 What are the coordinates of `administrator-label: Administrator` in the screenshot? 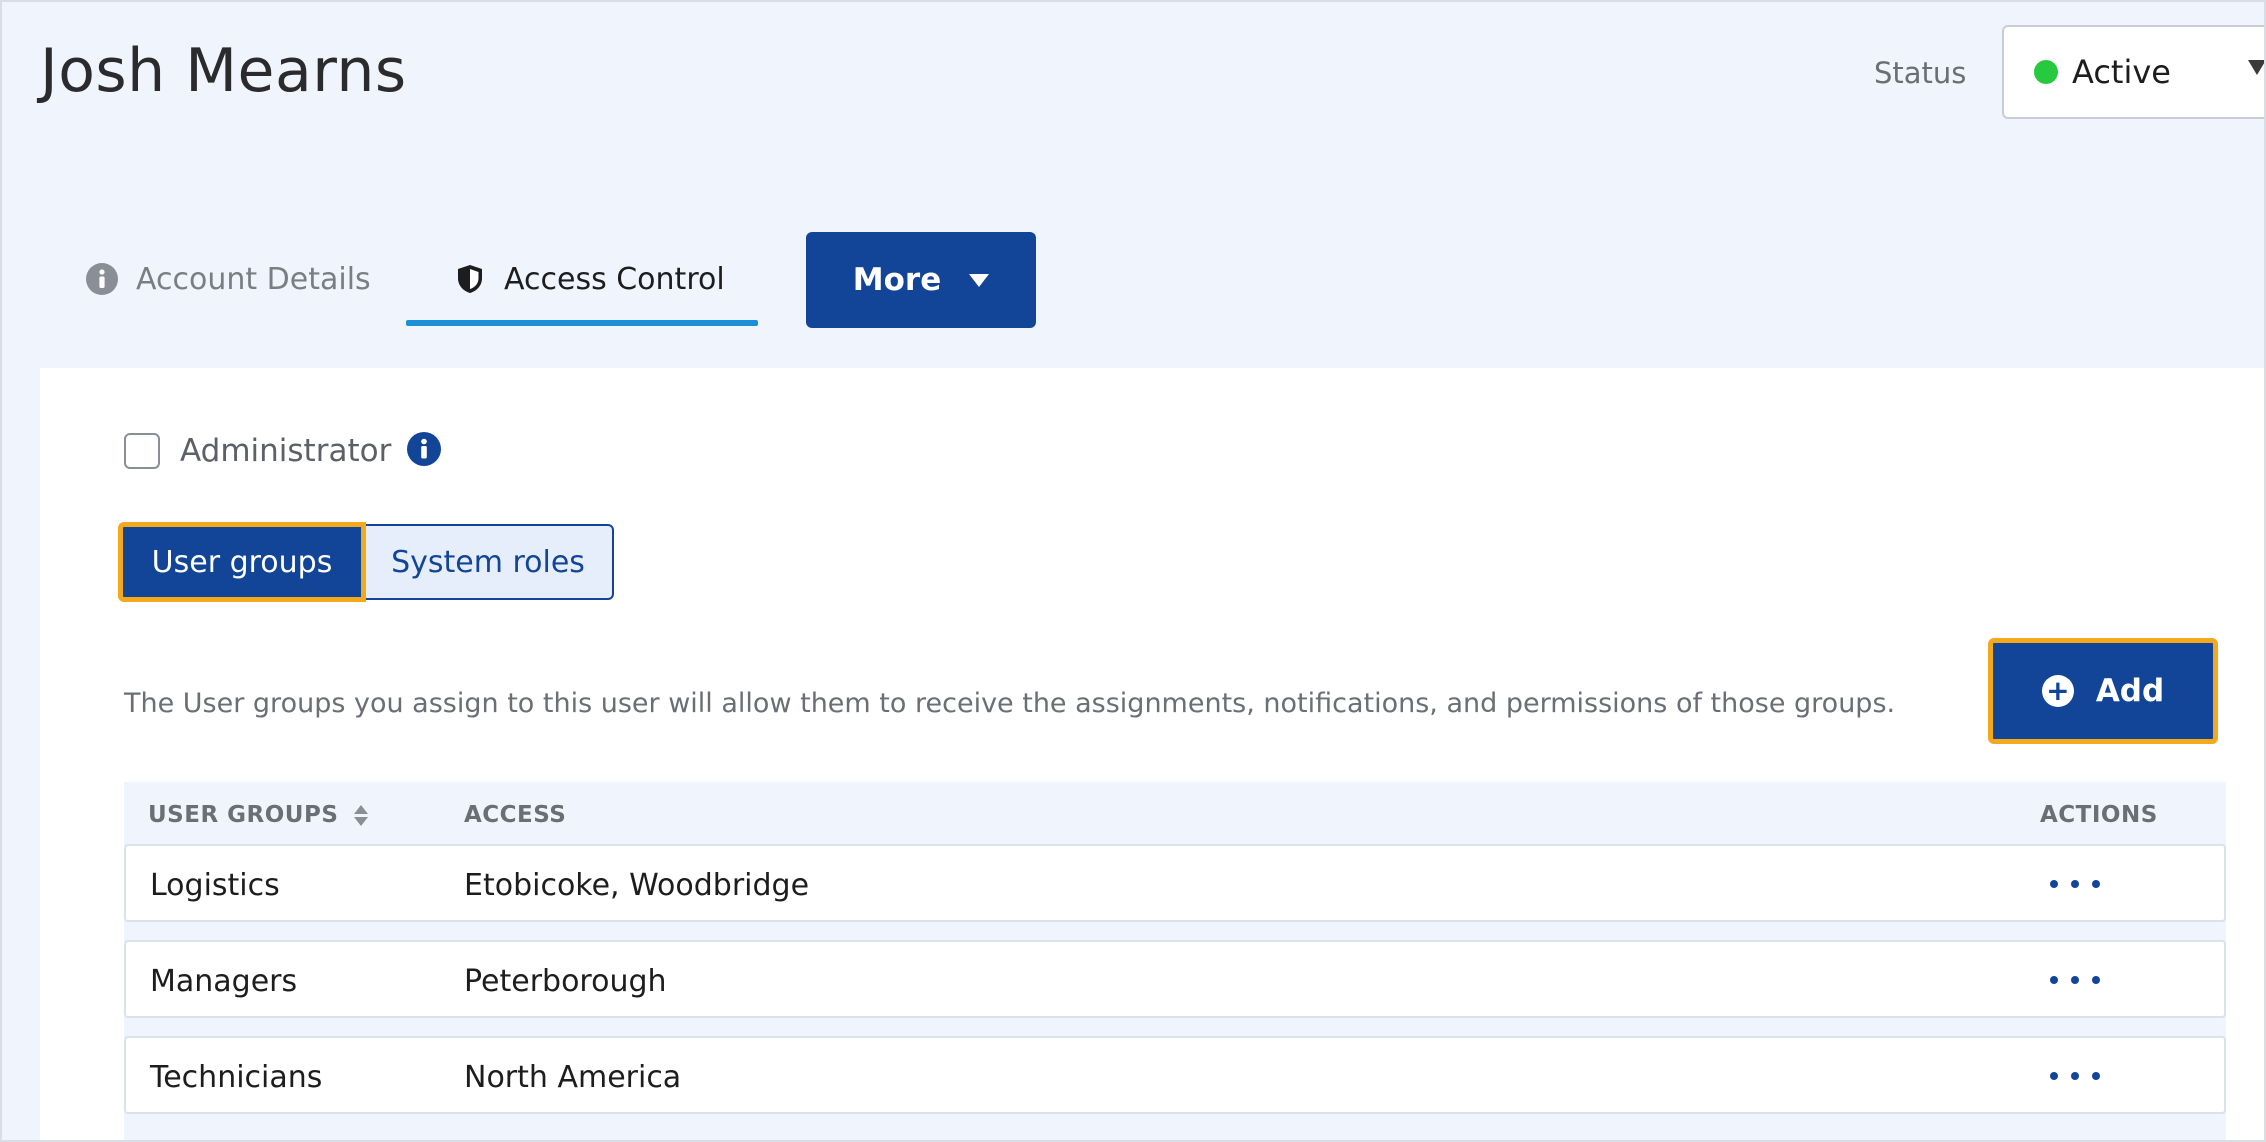 It's located at (286, 451).